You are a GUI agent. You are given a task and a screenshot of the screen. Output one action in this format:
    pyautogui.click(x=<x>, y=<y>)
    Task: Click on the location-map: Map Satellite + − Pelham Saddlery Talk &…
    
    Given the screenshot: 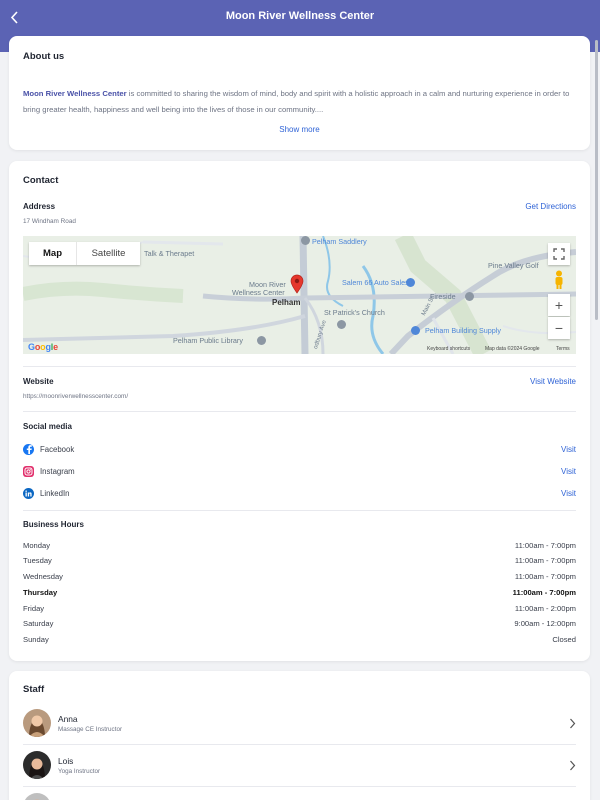 What is the action you would take?
    pyautogui.click(x=299, y=295)
    